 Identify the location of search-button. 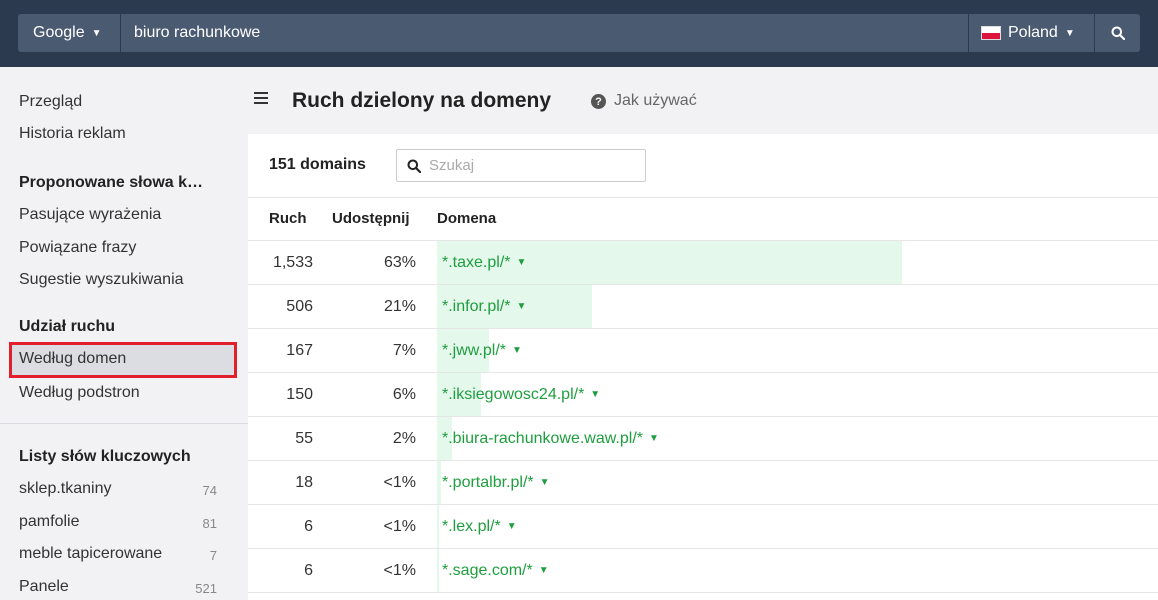
(1117, 33).